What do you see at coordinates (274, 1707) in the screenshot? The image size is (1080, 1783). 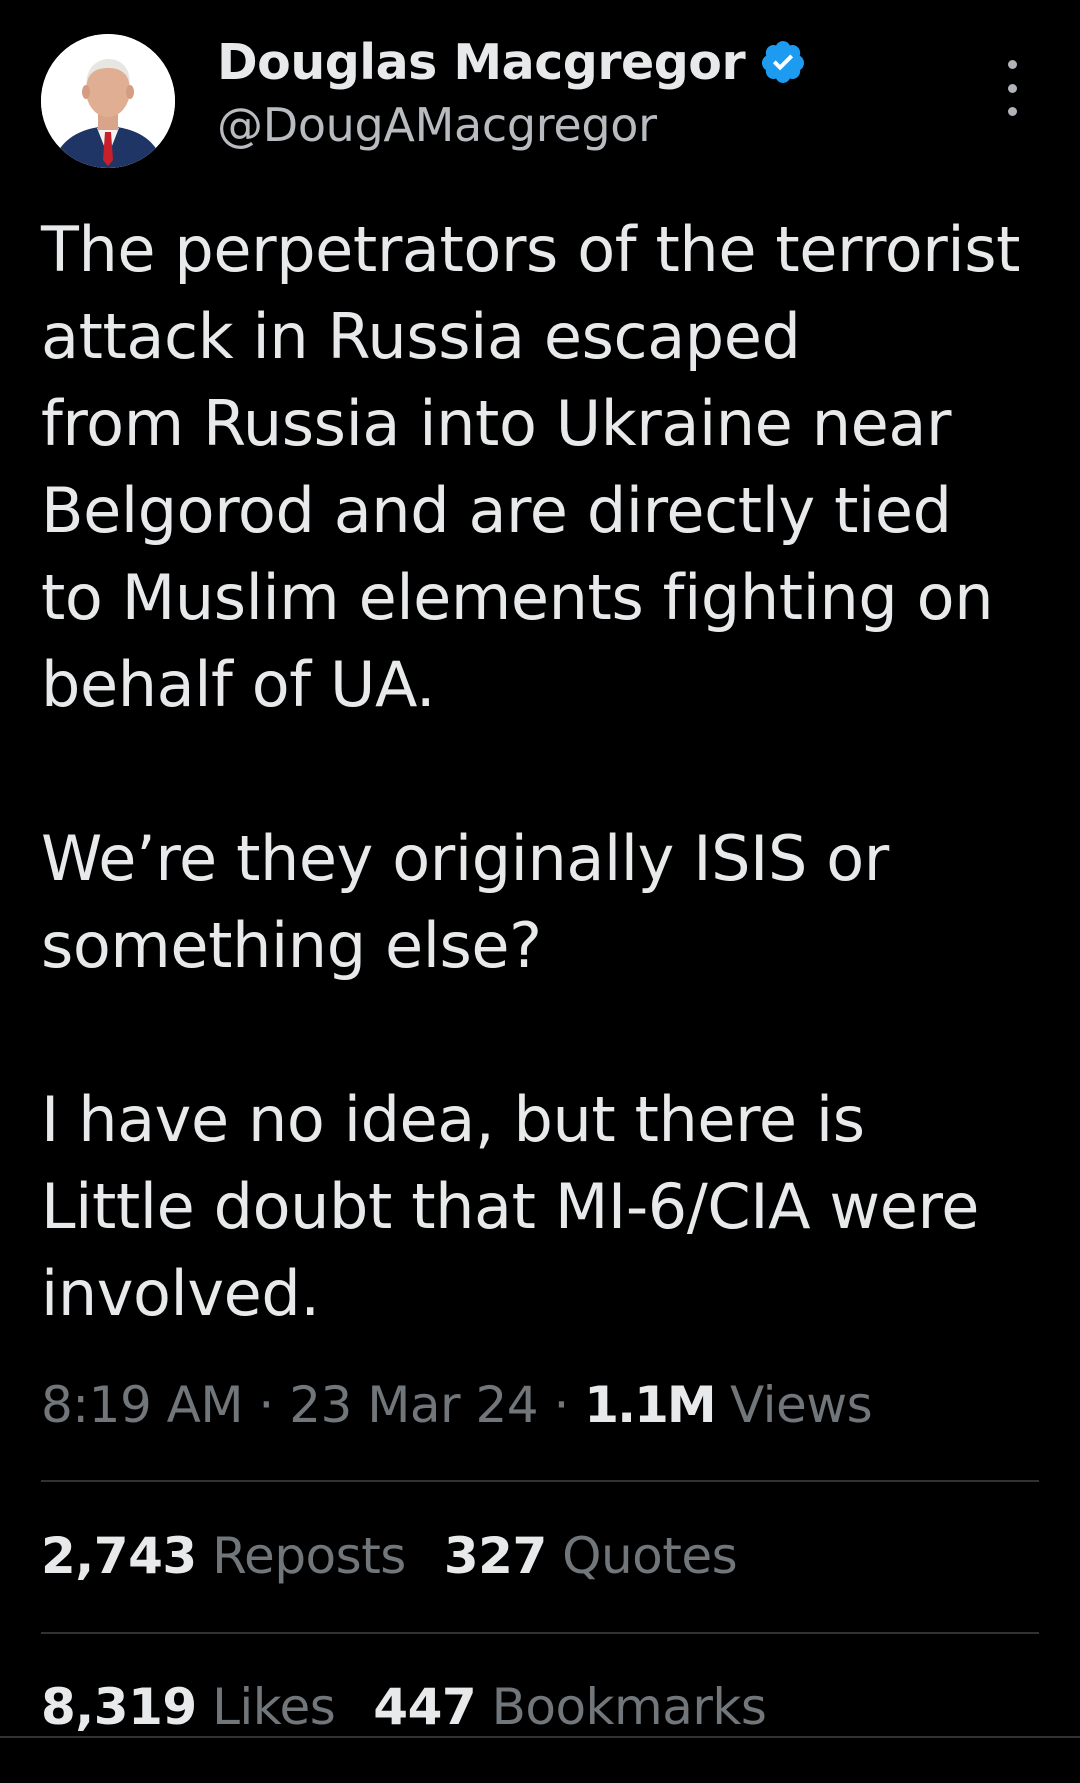 I see `likes-label: Likes` at bounding box center [274, 1707].